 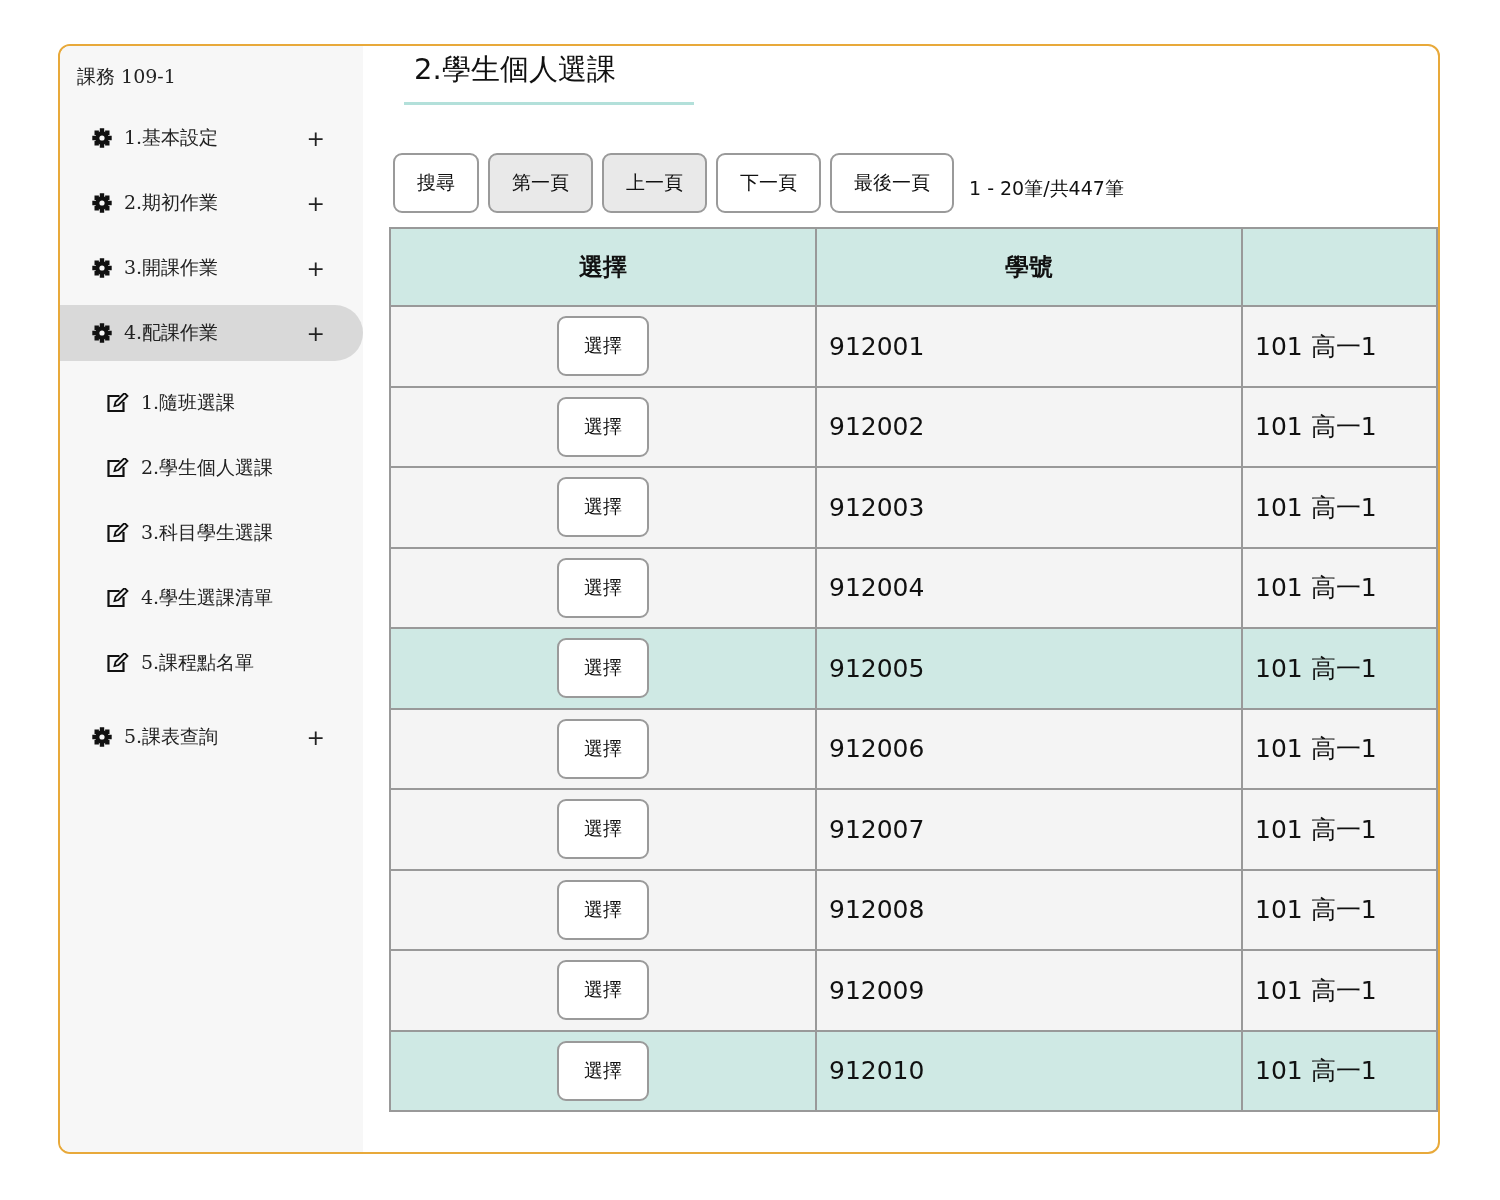 What do you see at coordinates (211, 268) in the screenshot?
I see `sidebar-item: 3.開課作業 +` at bounding box center [211, 268].